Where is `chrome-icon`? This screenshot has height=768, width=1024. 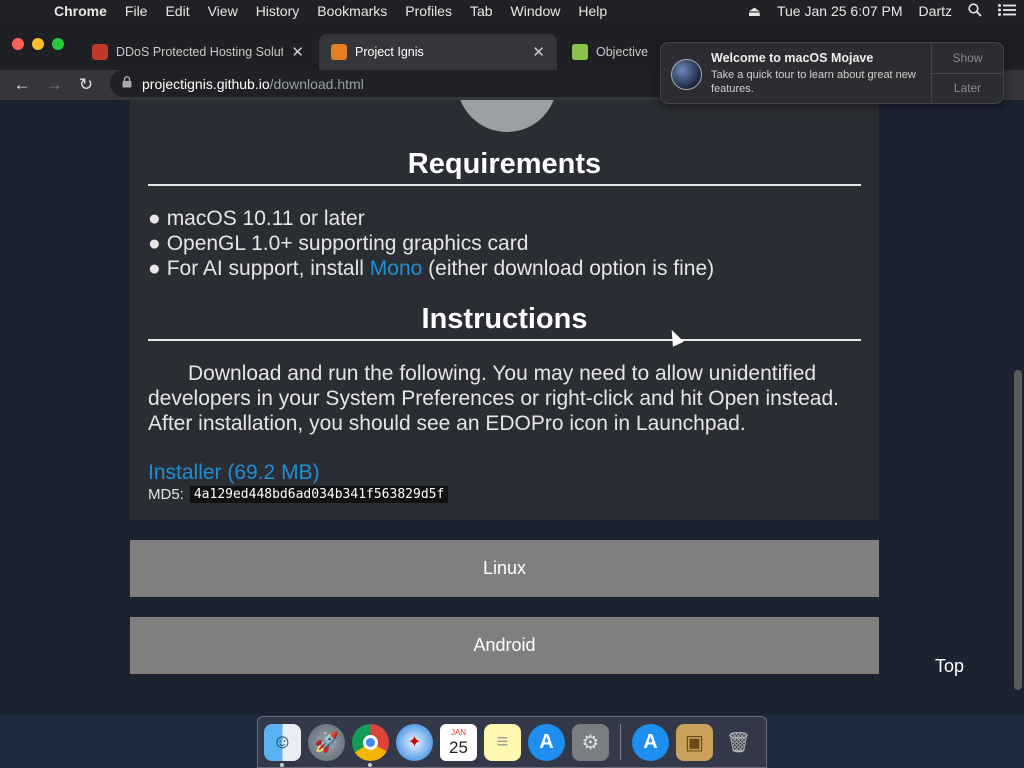
chrome-icon is located at coordinates (370, 745).